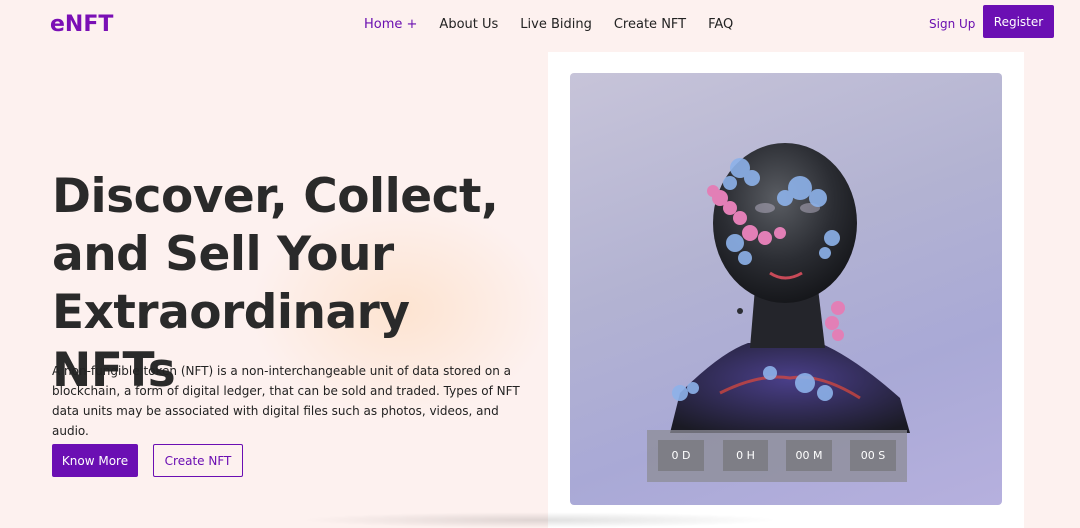 This screenshot has width=1080, height=528. Describe the element at coordinates (198, 460) in the screenshot. I see `create-nft-button: Create NFT` at that location.